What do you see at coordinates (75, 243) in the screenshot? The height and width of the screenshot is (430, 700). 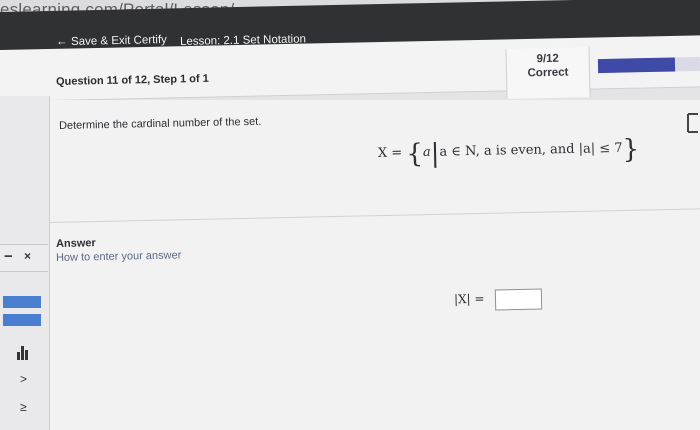 I see `answer-heading: Answer` at bounding box center [75, 243].